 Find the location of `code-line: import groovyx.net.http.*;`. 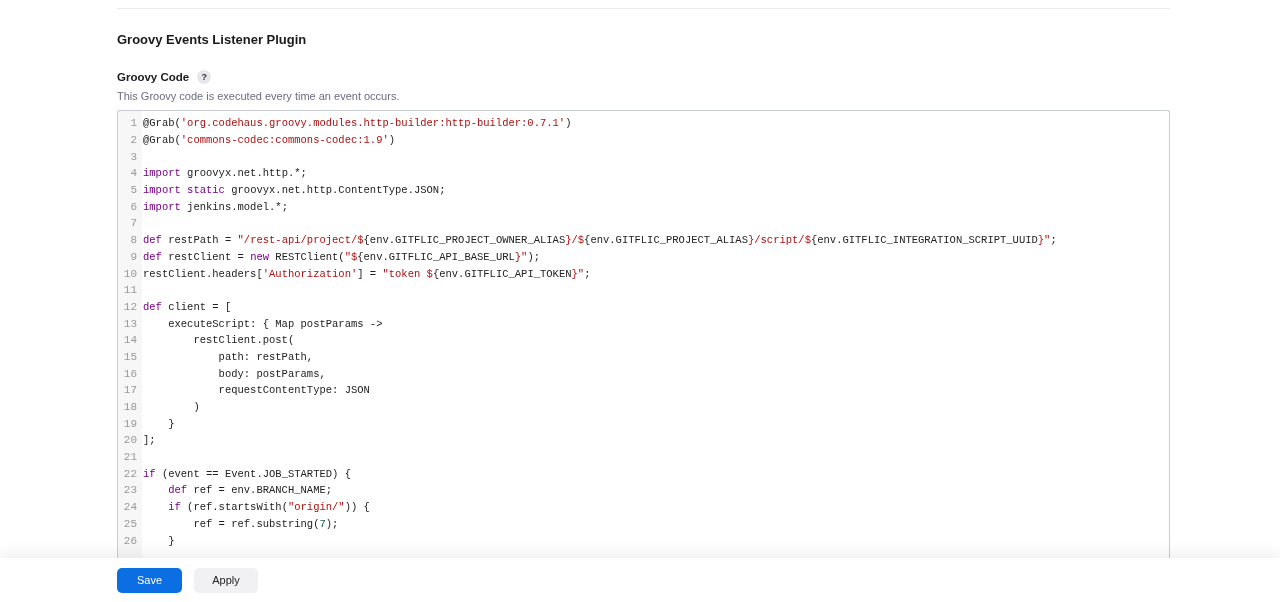

code-line: import groovyx.net.http.*; is located at coordinates (225, 173).